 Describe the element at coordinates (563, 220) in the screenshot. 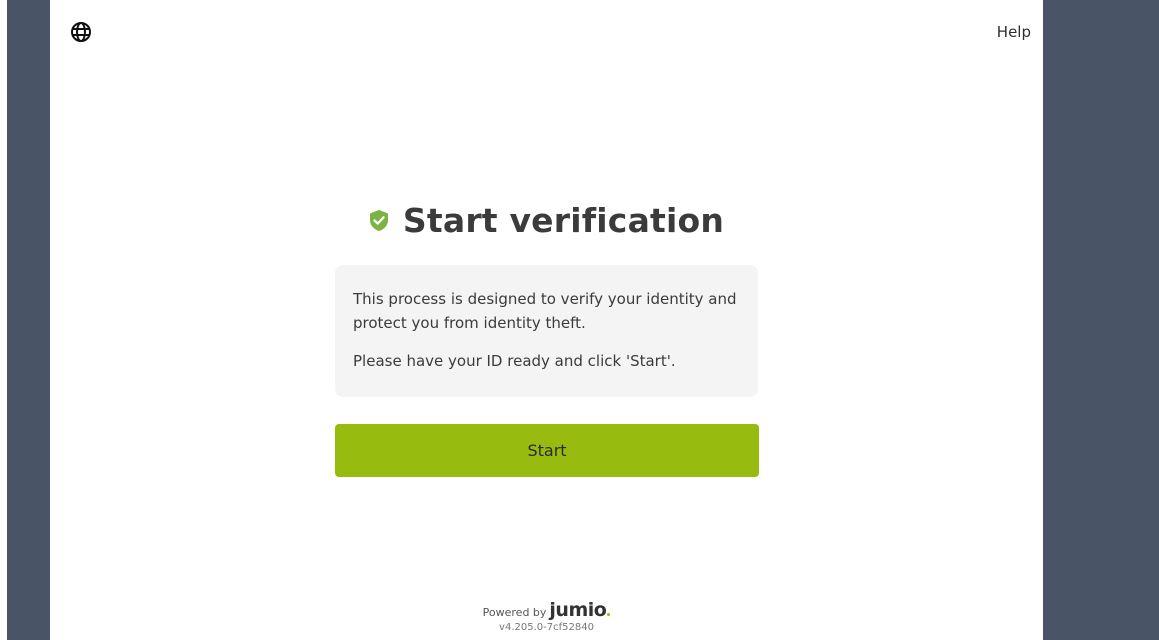

I see `page-title: Start verification` at that location.